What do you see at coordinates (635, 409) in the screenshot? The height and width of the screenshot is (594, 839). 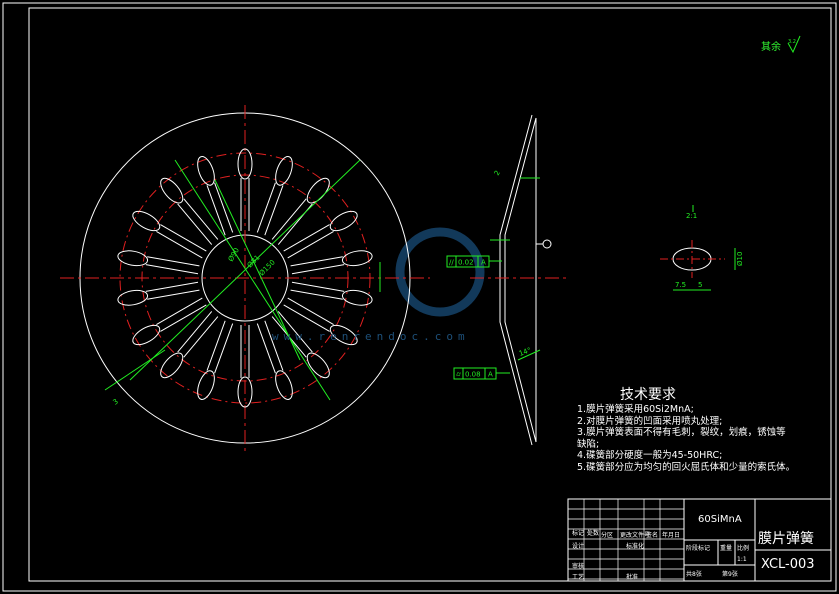 I see `note-line: 1.膜片弹簧采用60Si2MnA;` at bounding box center [635, 409].